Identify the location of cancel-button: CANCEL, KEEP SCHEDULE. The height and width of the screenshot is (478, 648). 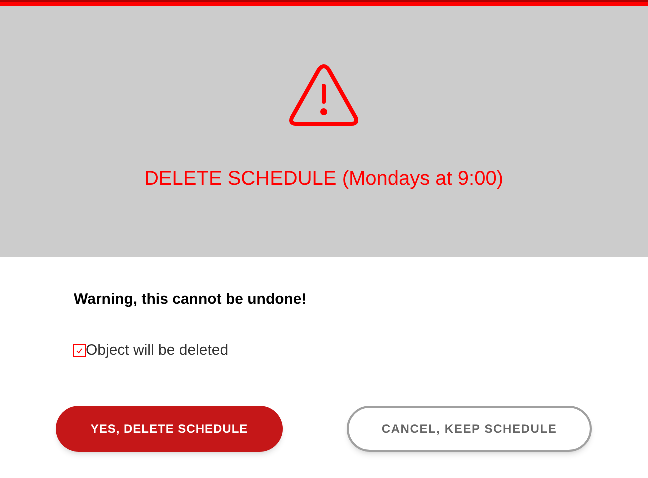
(469, 429).